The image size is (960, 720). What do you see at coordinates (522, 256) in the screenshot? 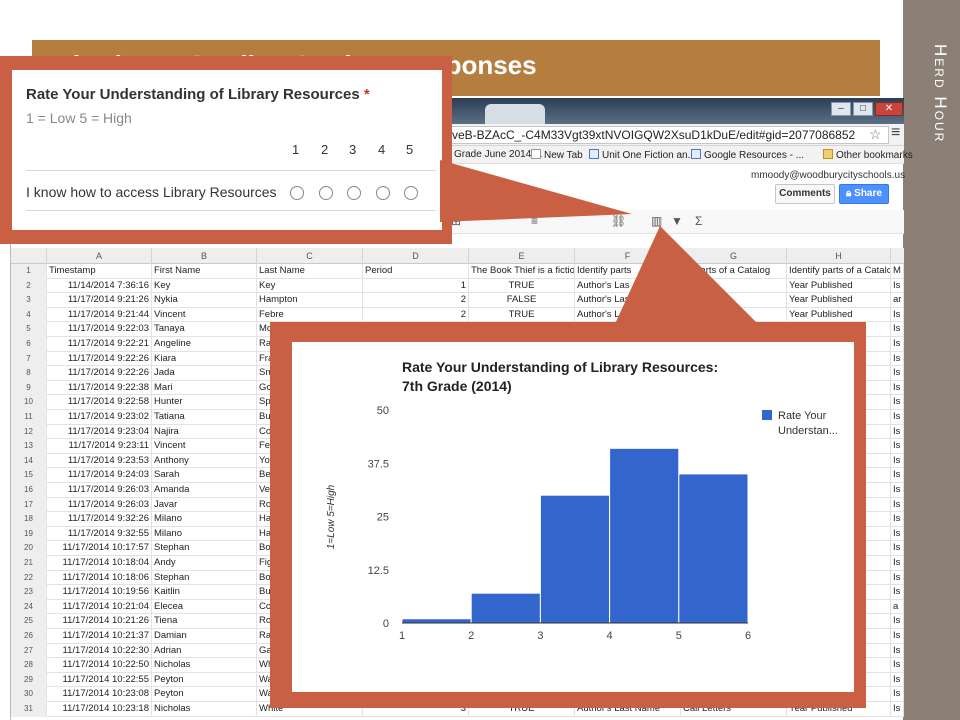
I see `column-header: E` at bounding box center [522, 256].